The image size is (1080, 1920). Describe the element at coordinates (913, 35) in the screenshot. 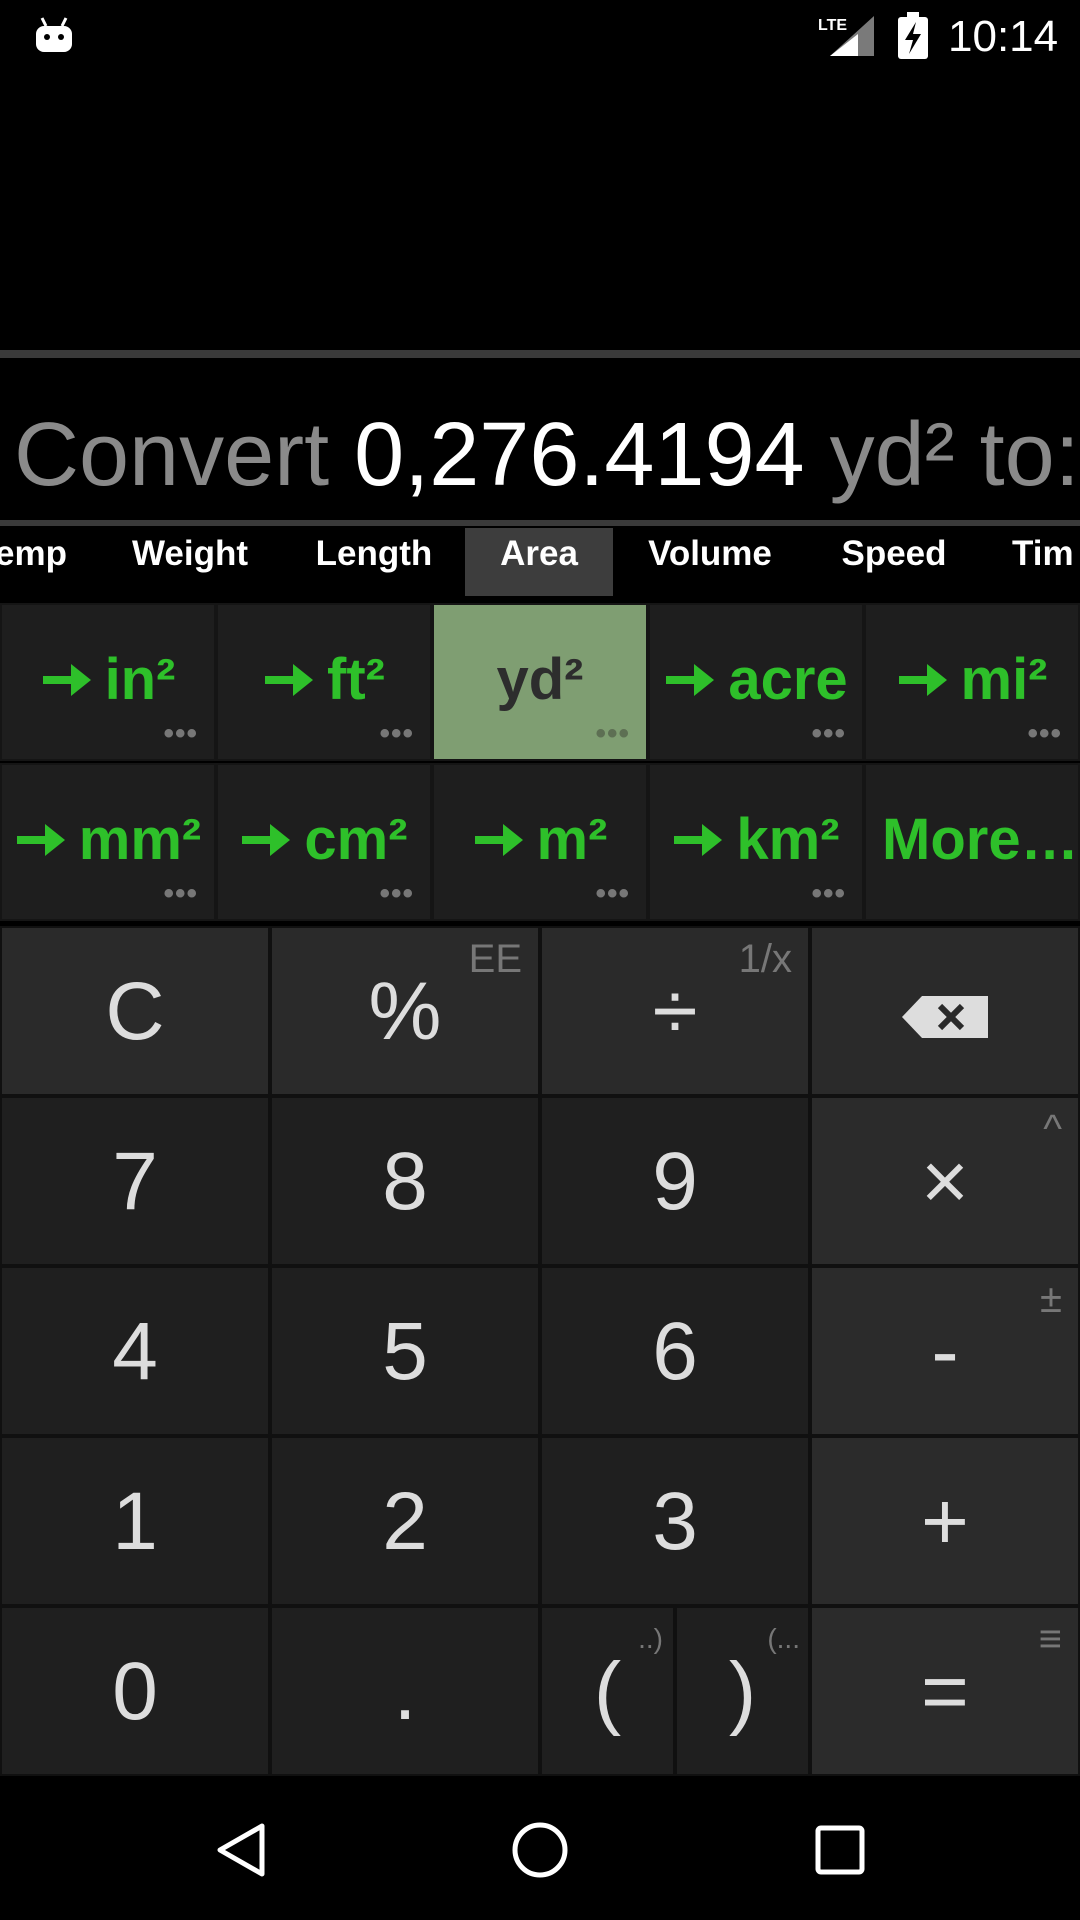

I see `battery-charging-icon` at that location.